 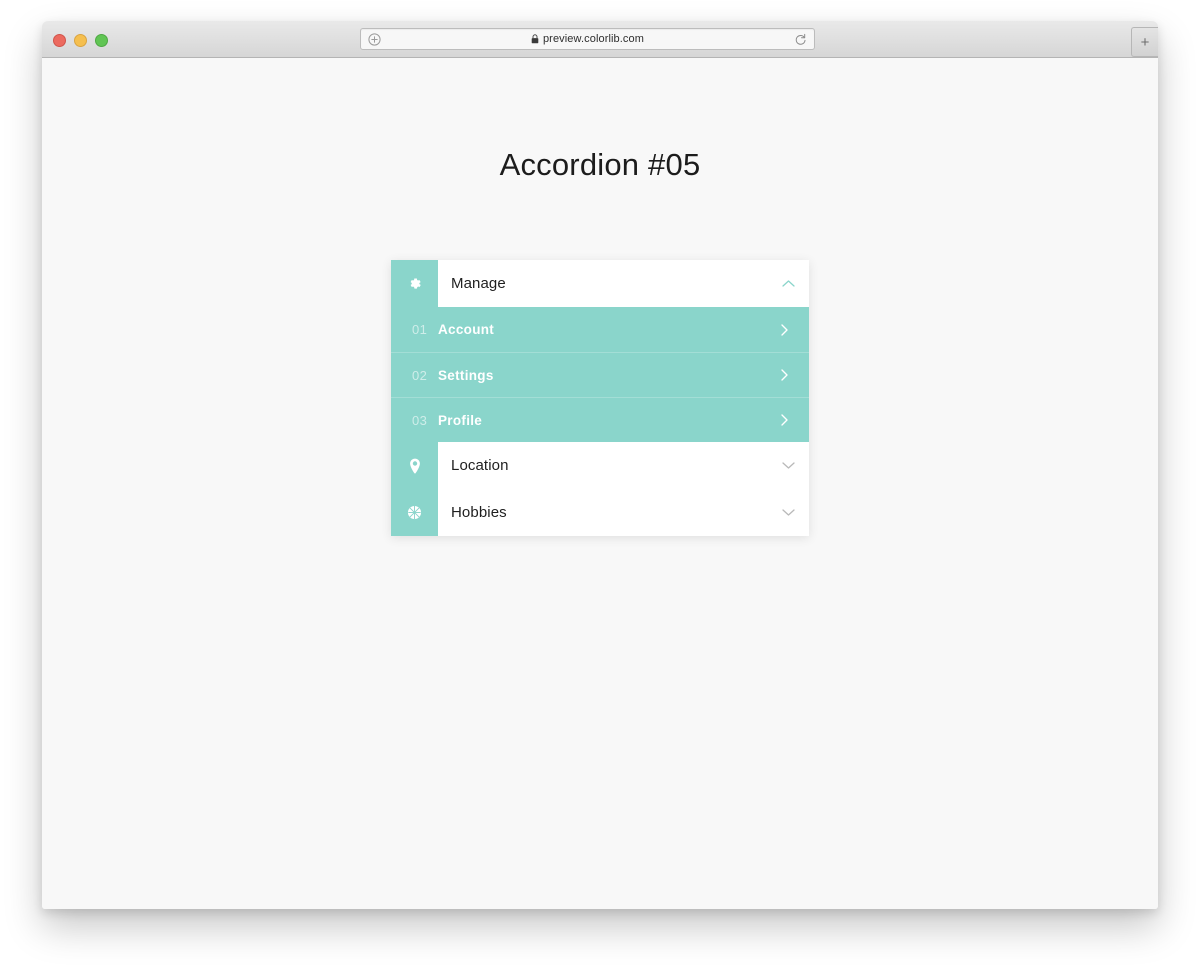 I want to click on address-bar: preview.colorlib.com, so click(x=587, y=39).